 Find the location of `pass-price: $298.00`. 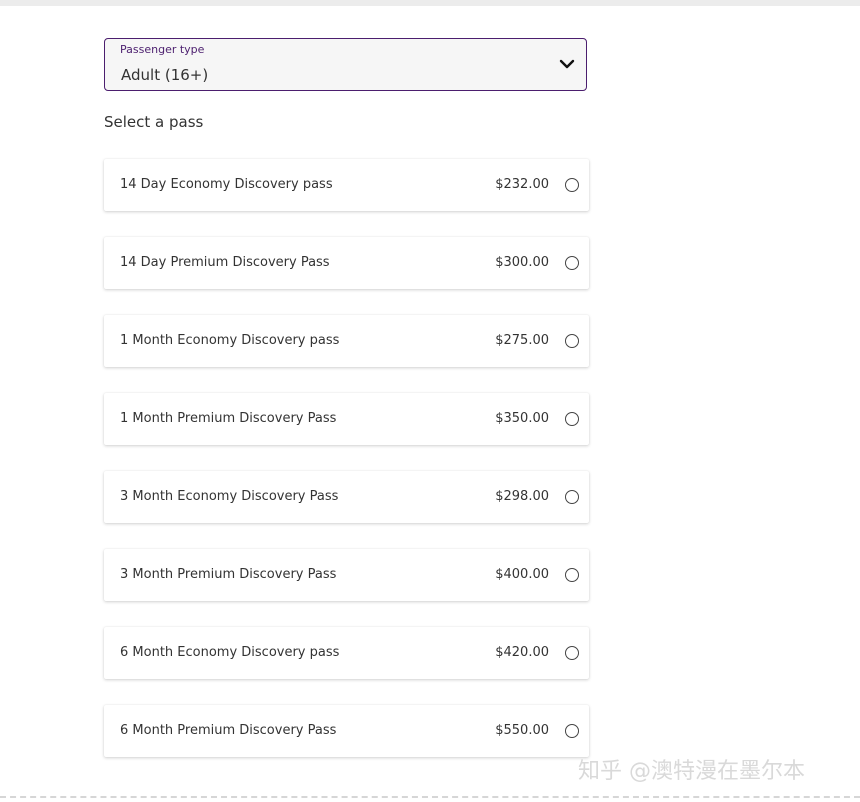

pass-price: $298.00 is located at coordinates (522, 496).